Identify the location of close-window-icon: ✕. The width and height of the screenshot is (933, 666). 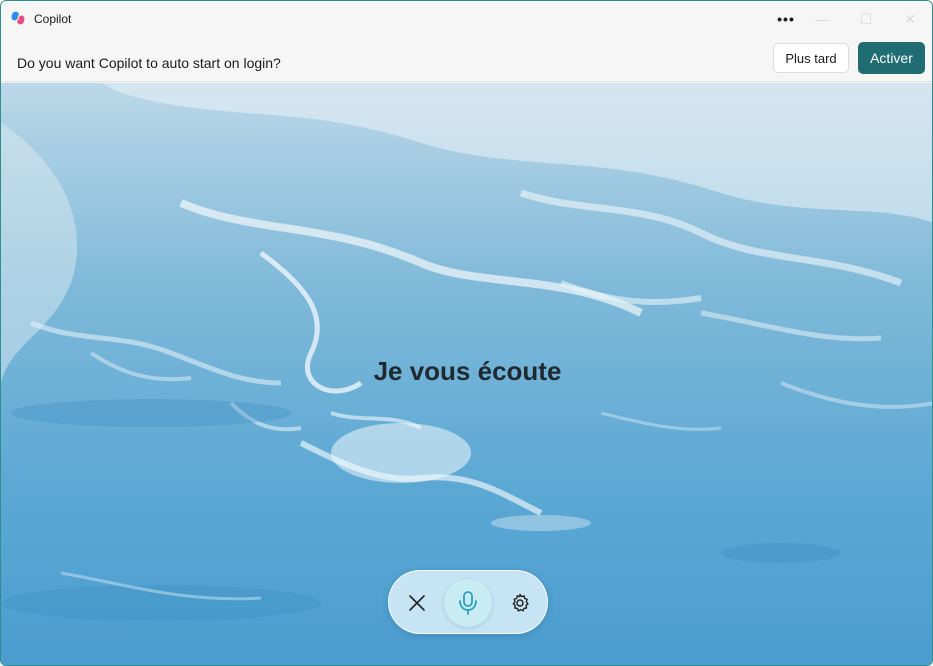
(910, 18).